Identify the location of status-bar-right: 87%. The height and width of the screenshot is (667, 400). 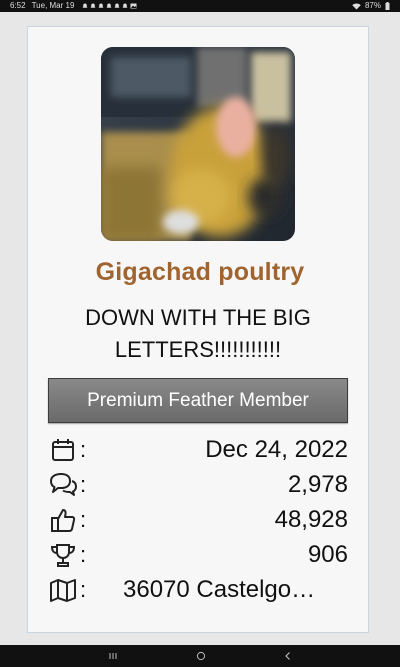
(371, 6).